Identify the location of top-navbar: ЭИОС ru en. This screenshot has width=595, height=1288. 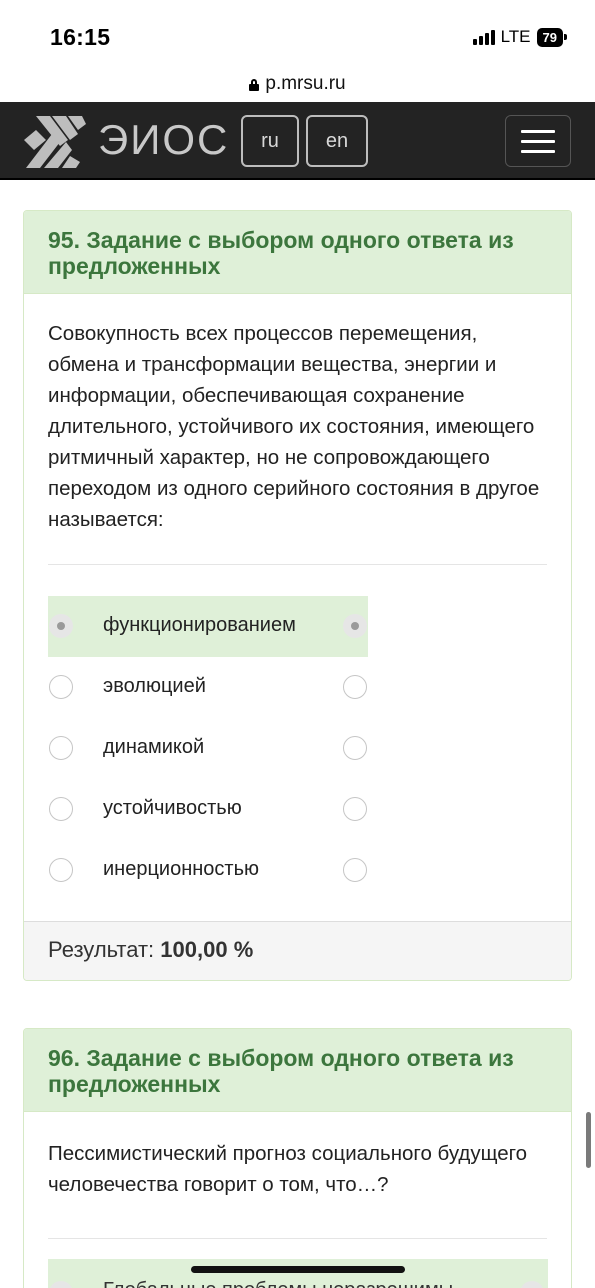
(297, 141).